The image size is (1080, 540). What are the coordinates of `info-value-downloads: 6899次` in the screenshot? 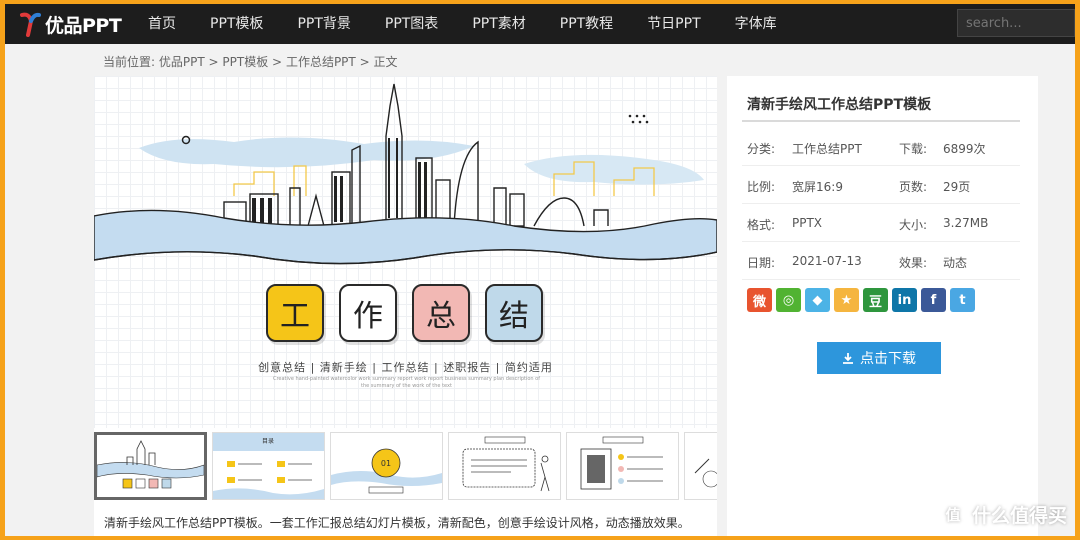 It's located at (964, 149).